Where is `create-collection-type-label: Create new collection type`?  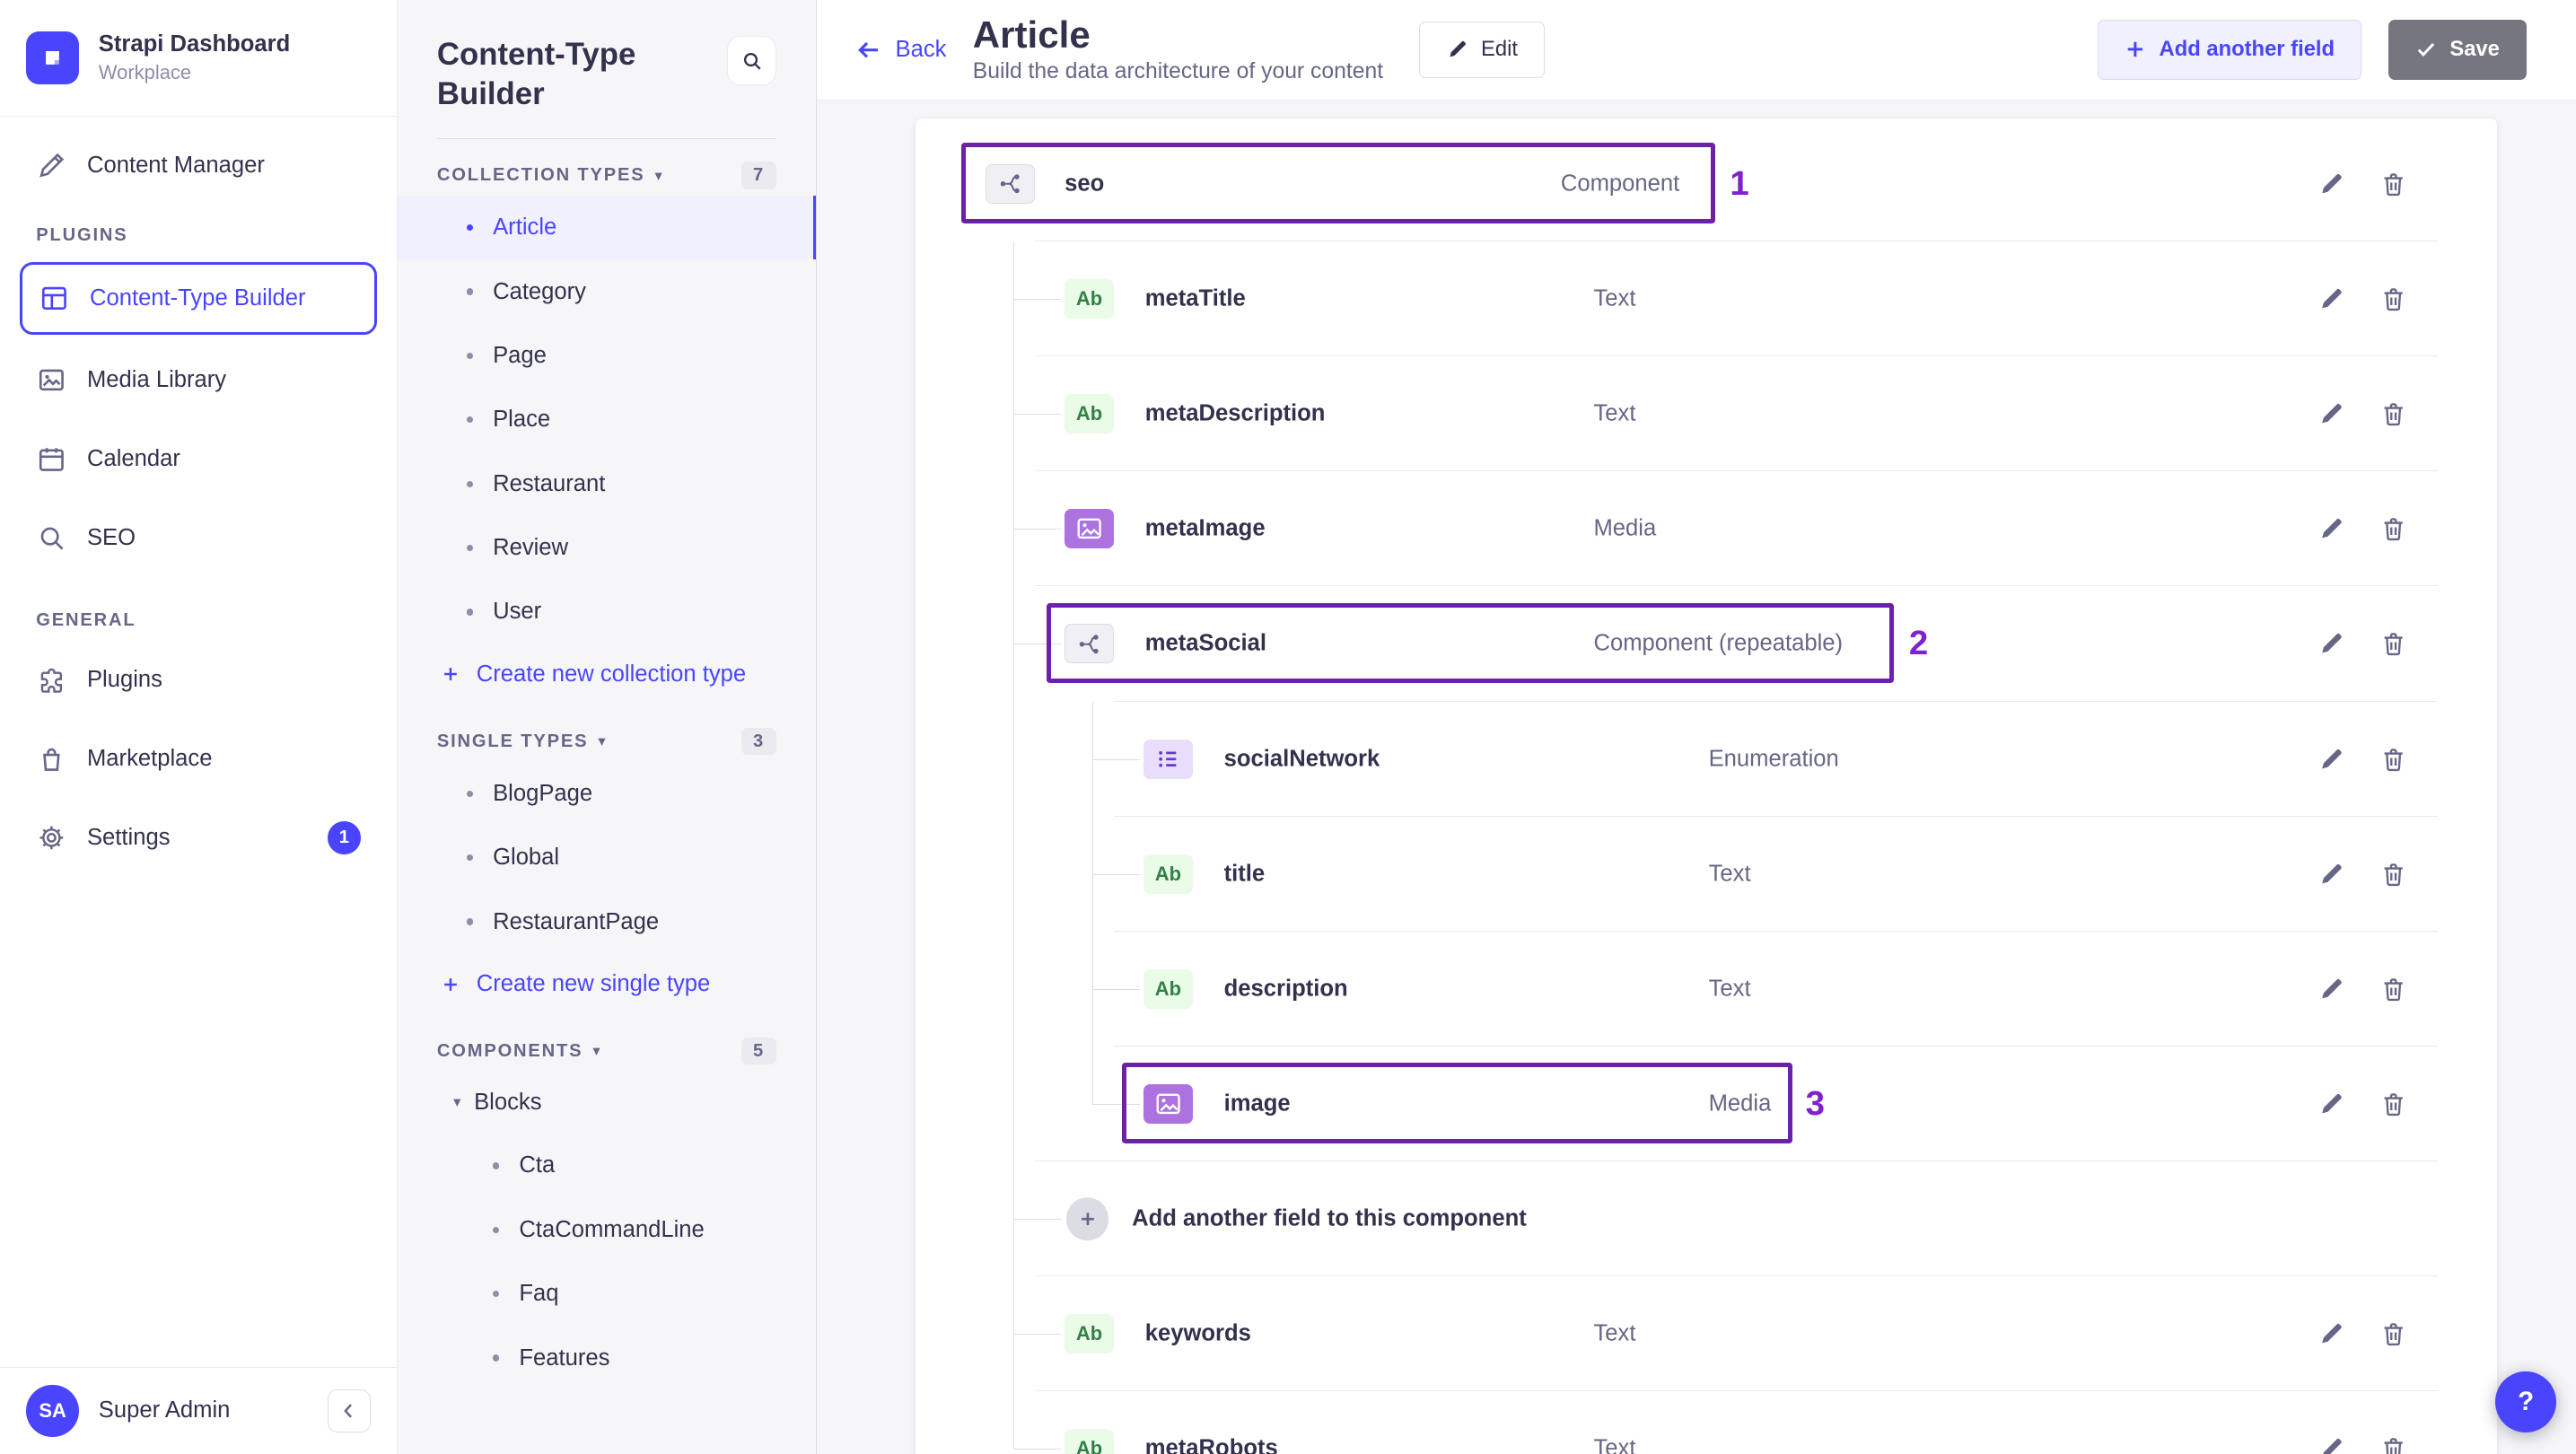 create-collection-type-label: Create new collection type is located at coordinates (611, 674).